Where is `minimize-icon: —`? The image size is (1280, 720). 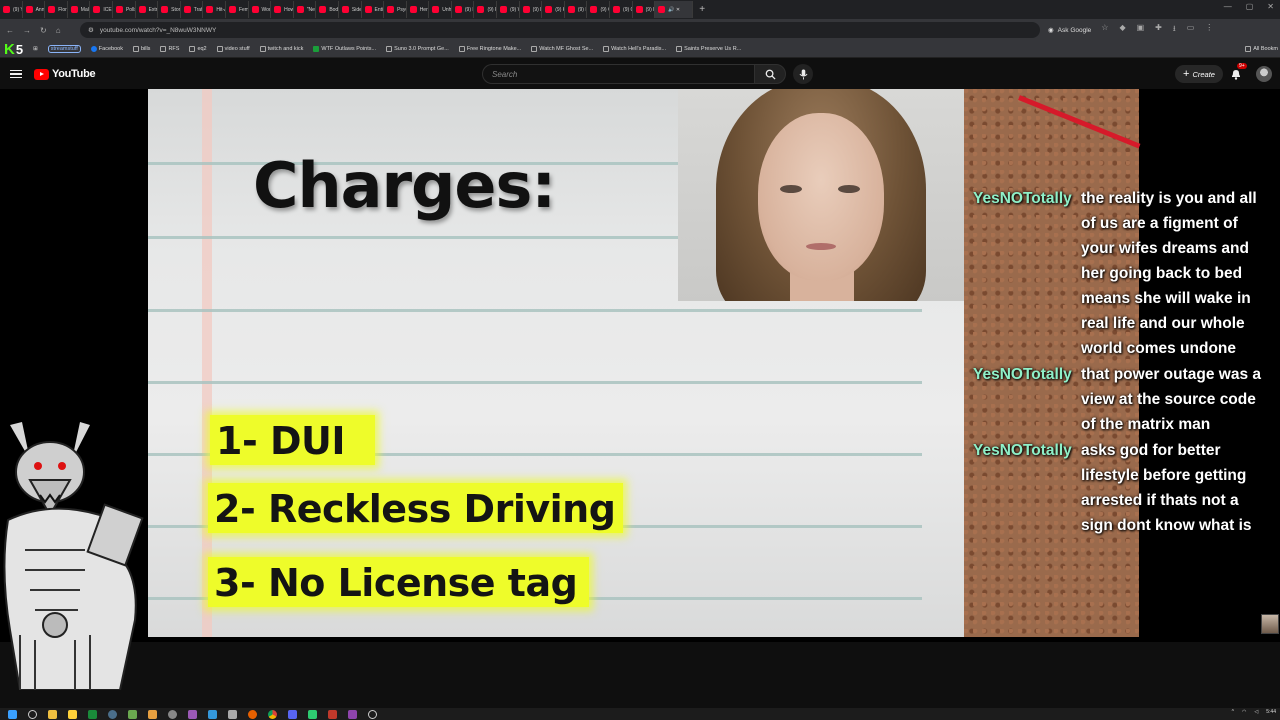
minimize-icon: — is located at coordinates (1228, 6).